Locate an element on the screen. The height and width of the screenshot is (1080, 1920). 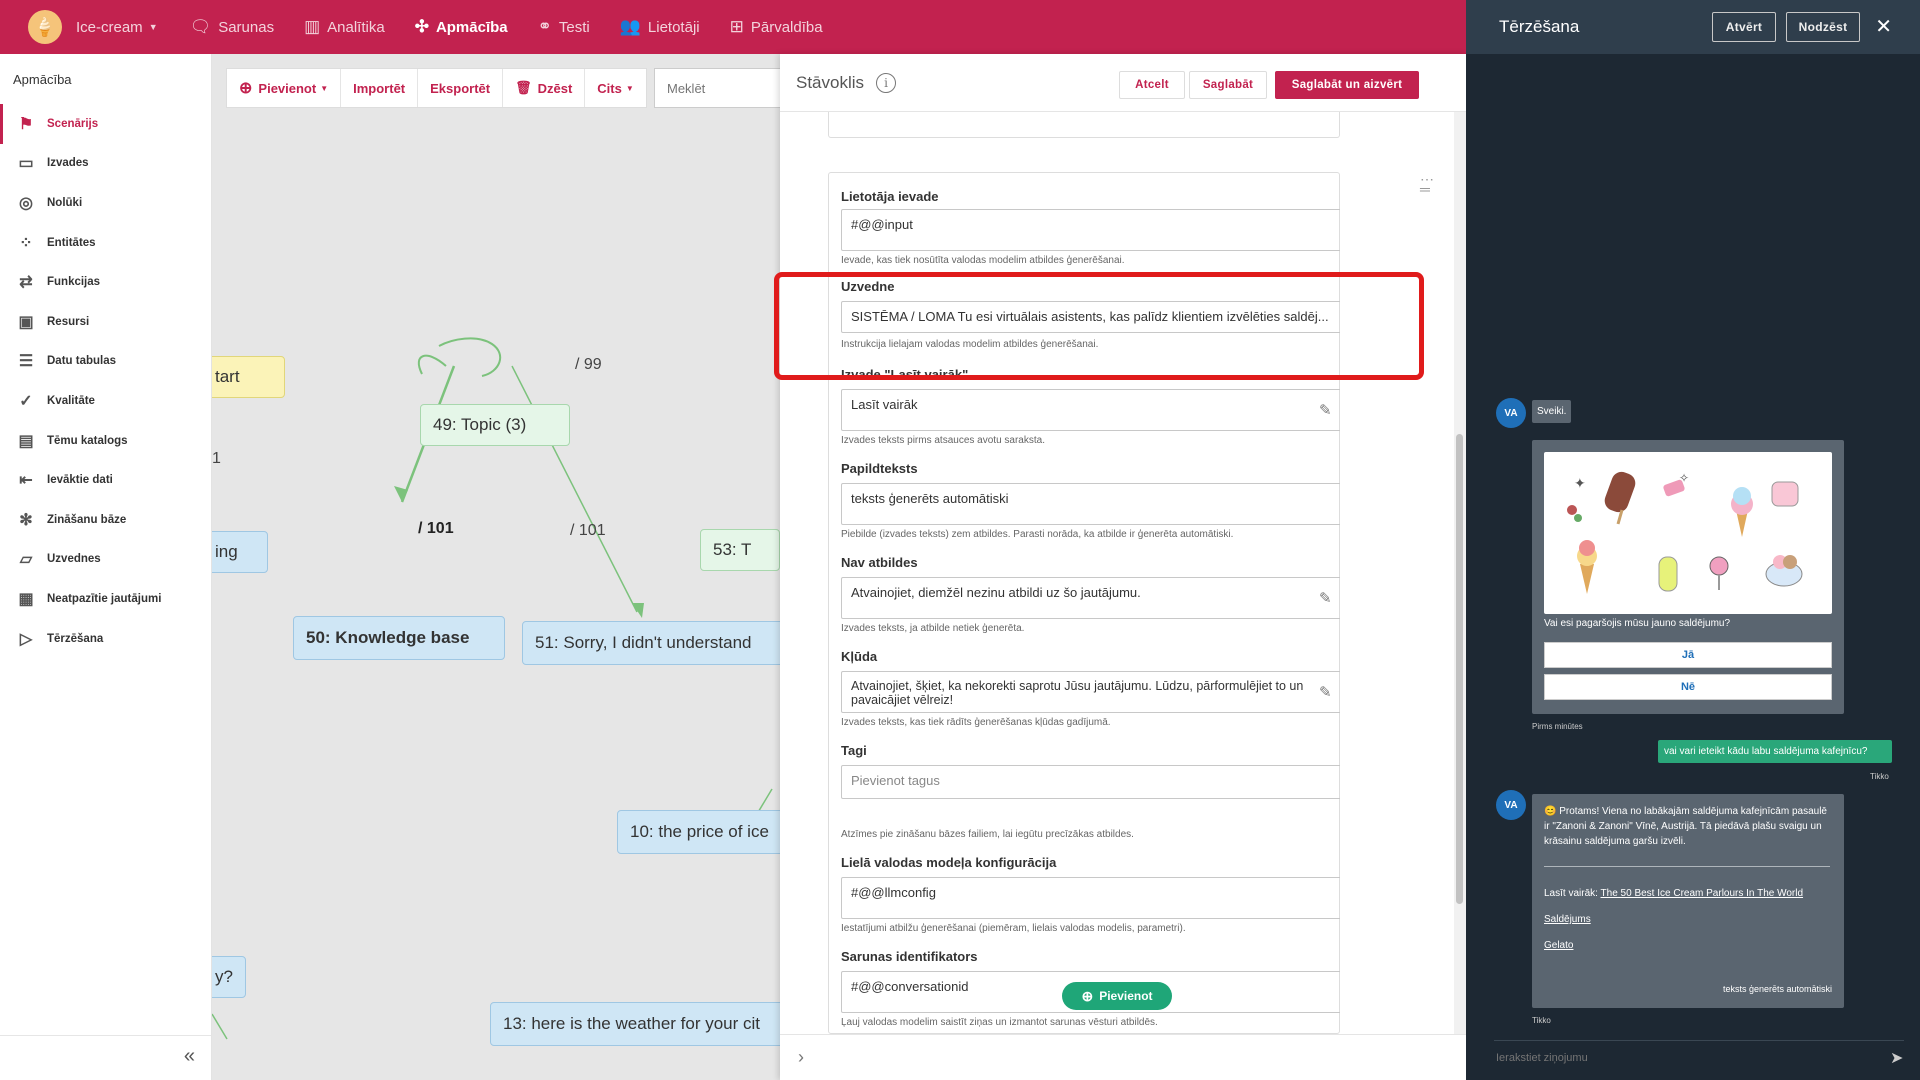
extra-text-field: teksts ģenerēts automātiski1173 is located at coordinates (1090, 504).